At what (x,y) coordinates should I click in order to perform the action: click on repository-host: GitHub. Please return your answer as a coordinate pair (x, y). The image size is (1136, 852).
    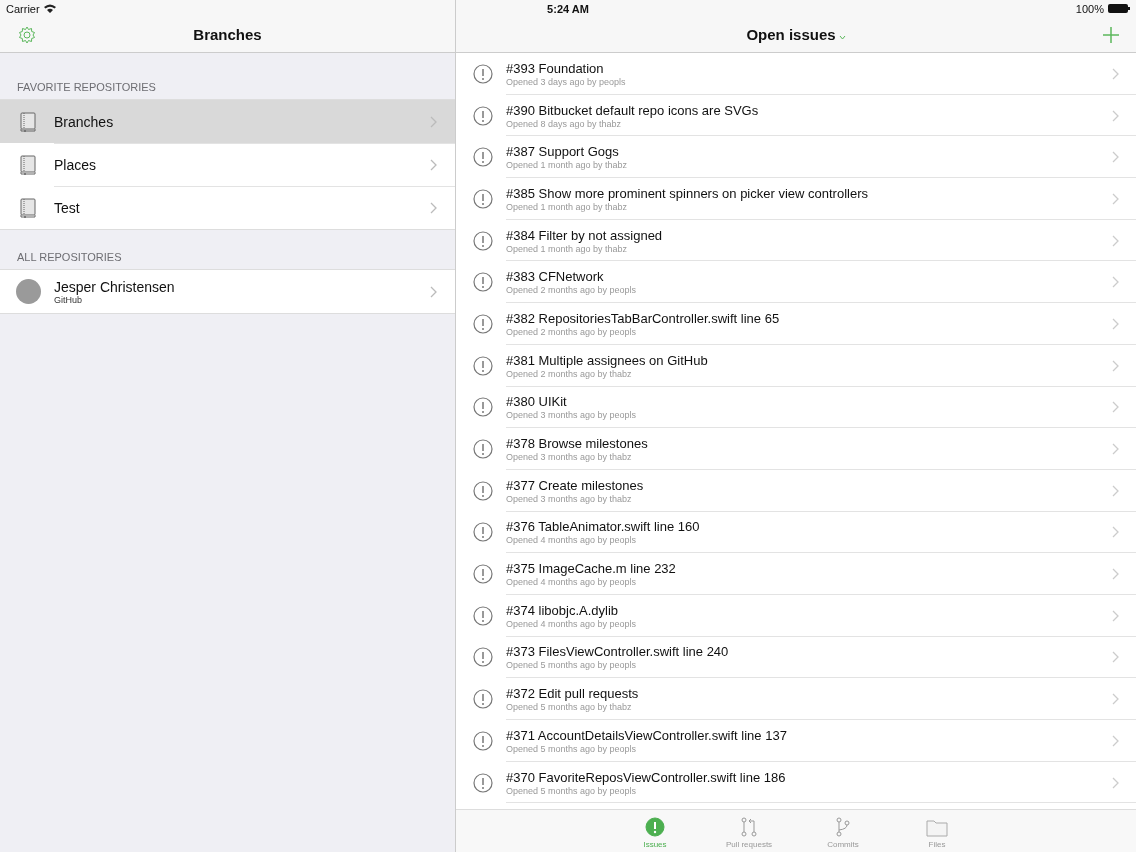
    Looking at the image, I should click on (68, 299).